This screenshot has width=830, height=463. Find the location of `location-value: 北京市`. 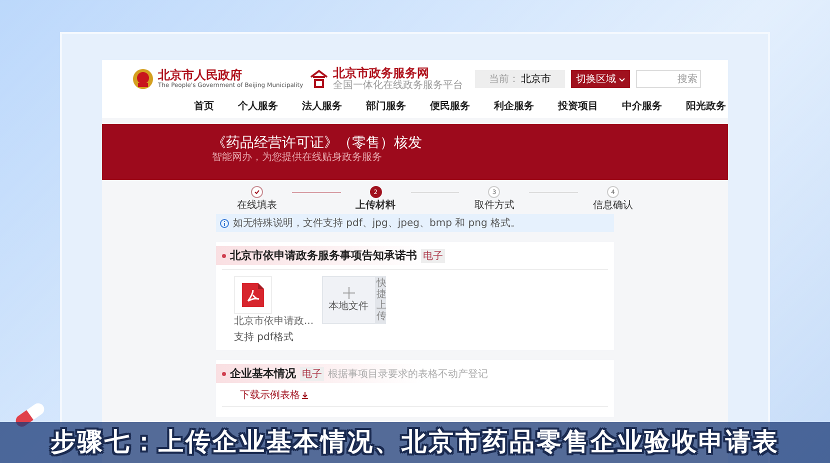

location-value: 北京市 is located at coordinates (536, 79).